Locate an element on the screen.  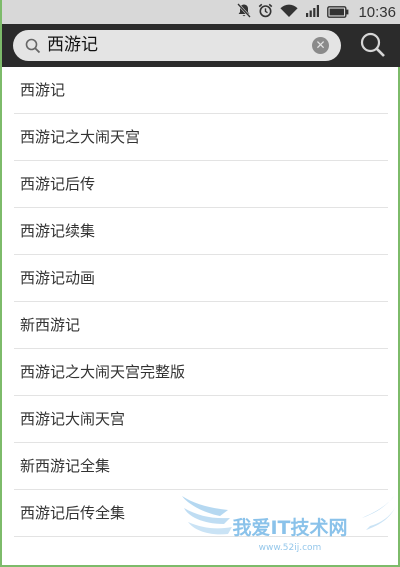
battery-icon is located at coordinates (338, 12).